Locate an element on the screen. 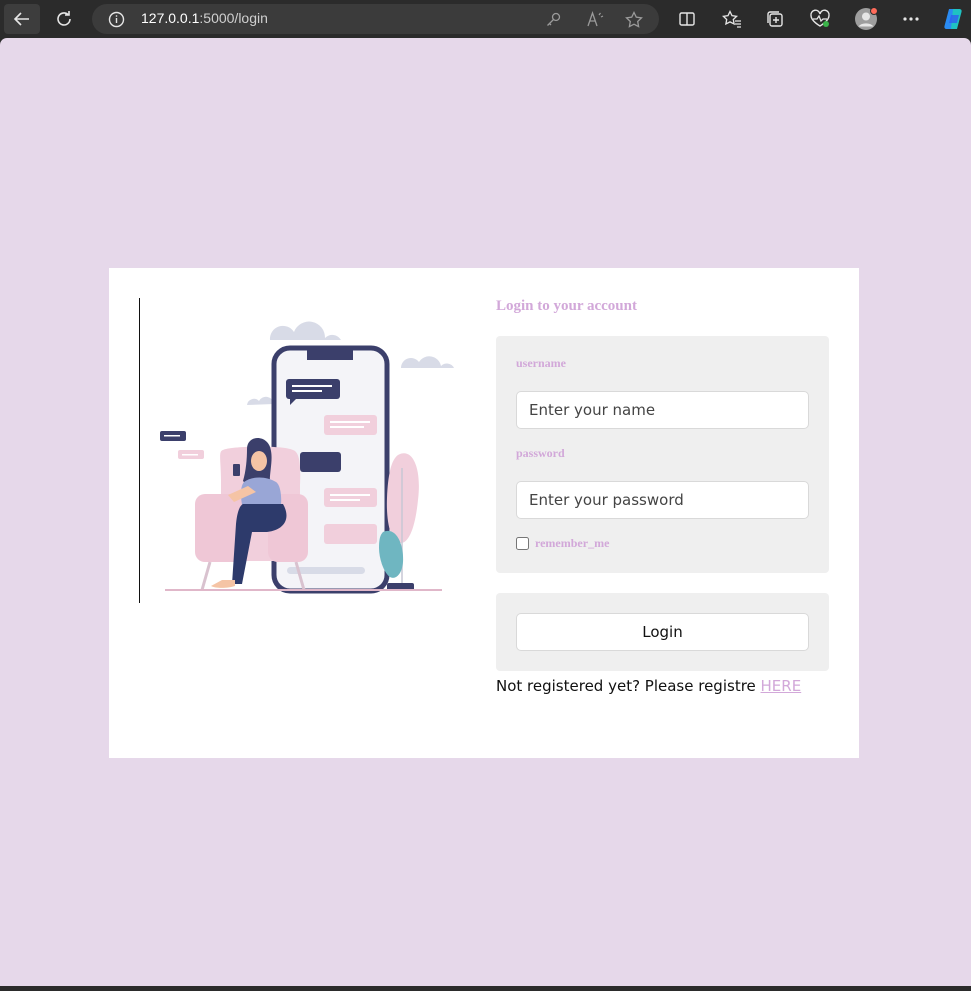 Image resolution: width=971 pixels, height=991 pixels. illustration is located at coordinates (299, 450).